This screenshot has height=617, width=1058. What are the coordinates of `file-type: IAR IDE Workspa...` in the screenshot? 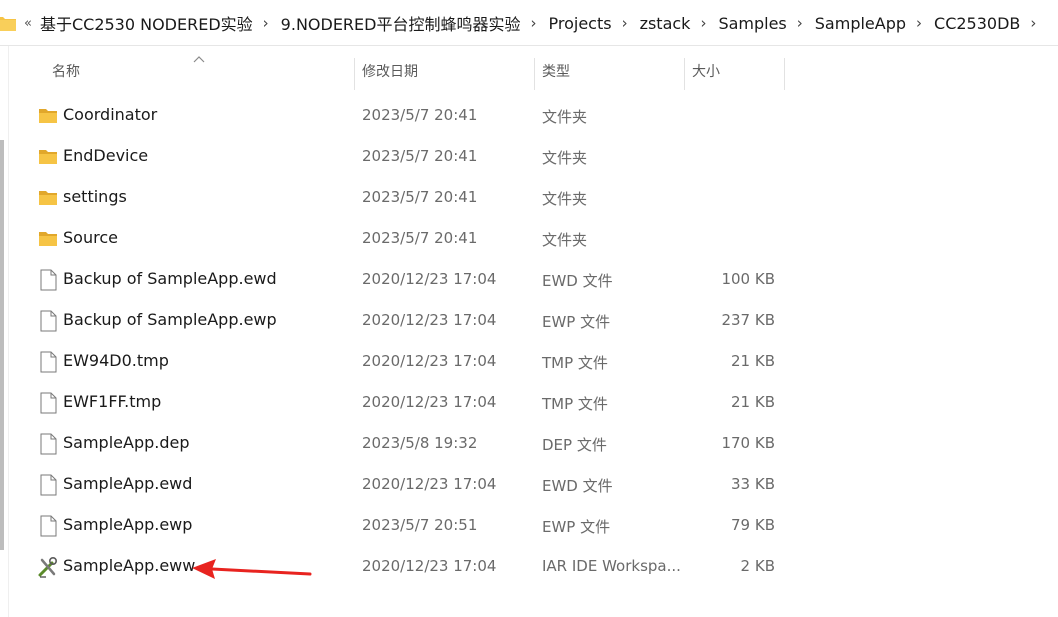 It's located at (611, 566).